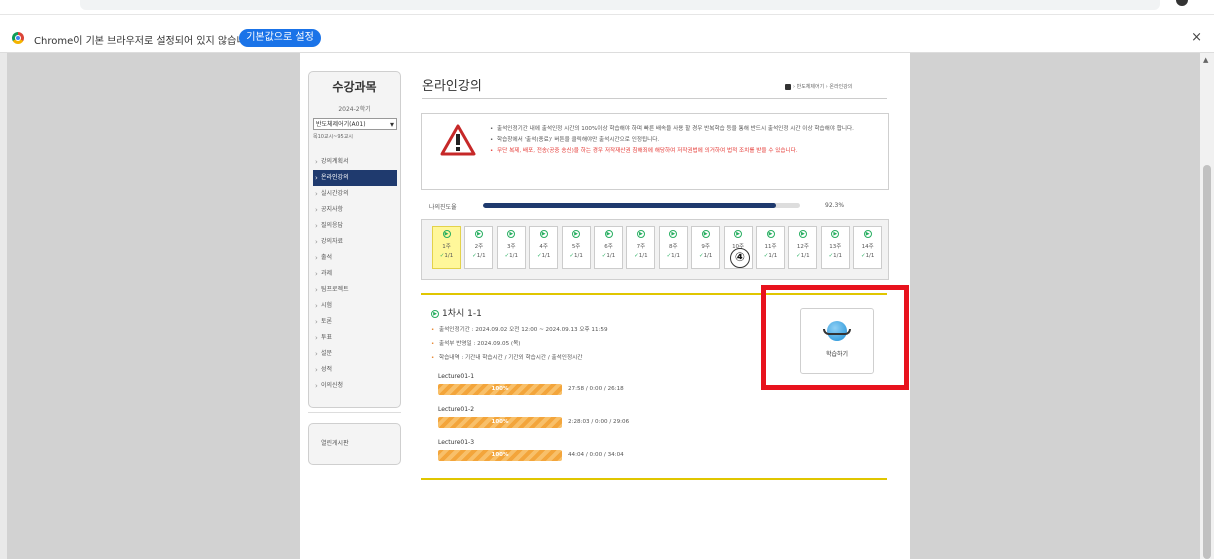 This screenshot has width=1214, height=559. Describe the element at coordinates (355, 258) in the screenshot. I see `sidebar-menu-item: 출석` at that location.